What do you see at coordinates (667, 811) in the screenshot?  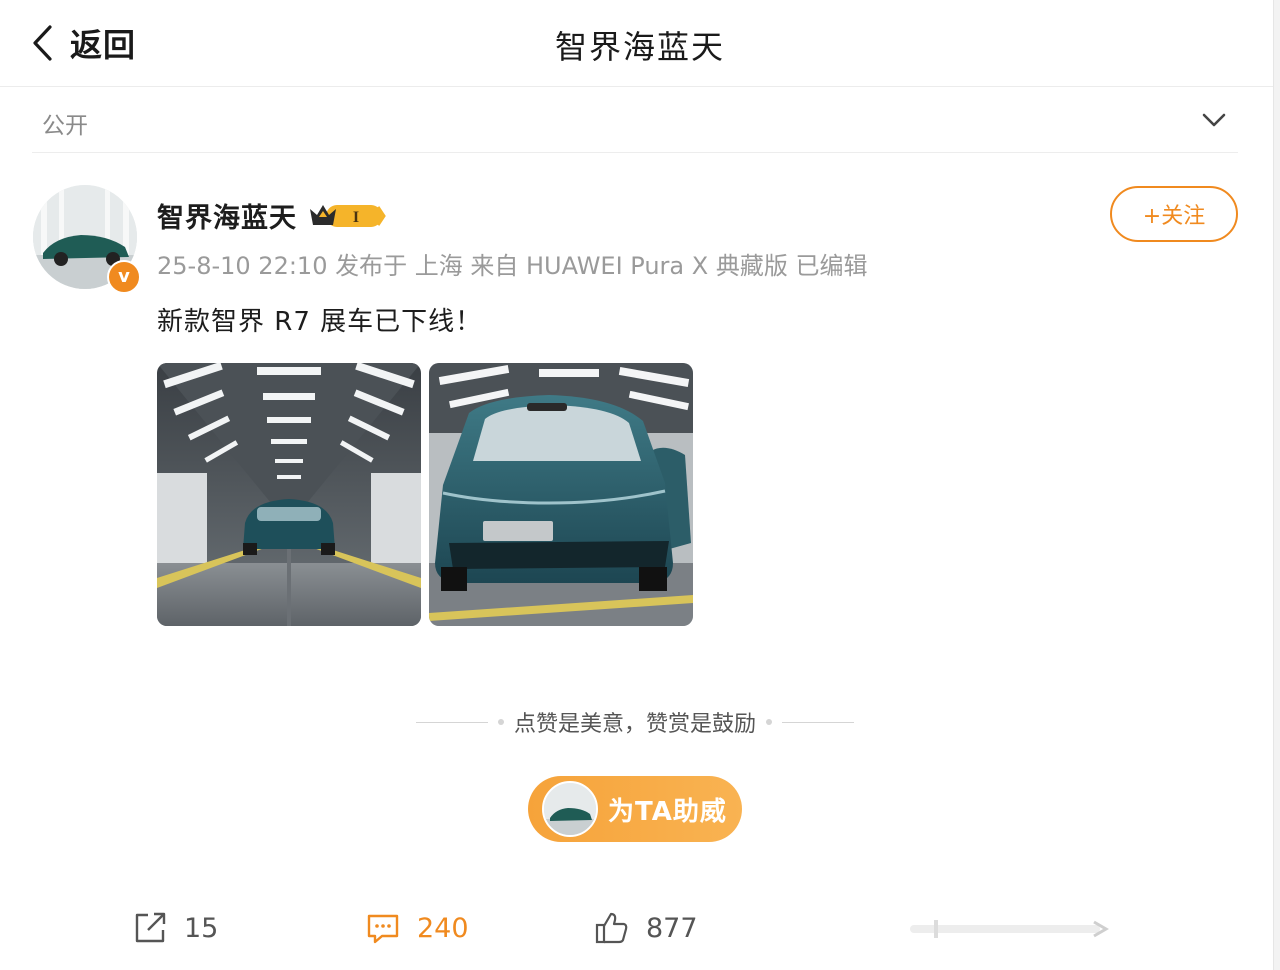 I see `cheer-label: 为TA助威` at bounding box center [667, 811].